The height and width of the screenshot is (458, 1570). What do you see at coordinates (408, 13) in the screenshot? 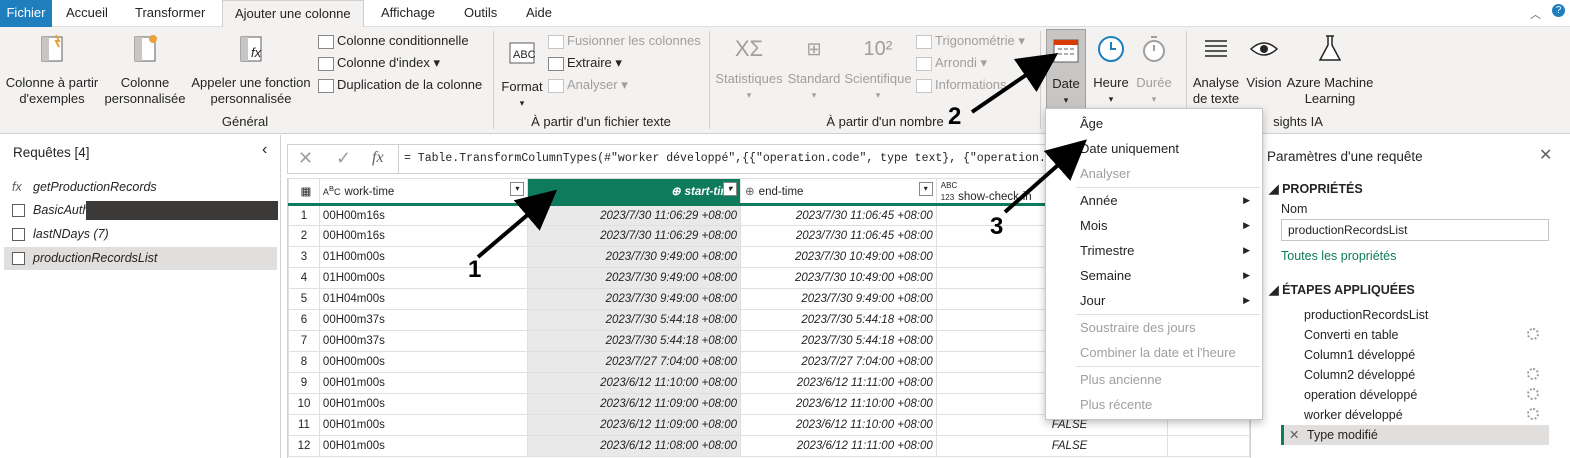
I see `tab-affichage: Affichage` at bounding box center [408, 13].